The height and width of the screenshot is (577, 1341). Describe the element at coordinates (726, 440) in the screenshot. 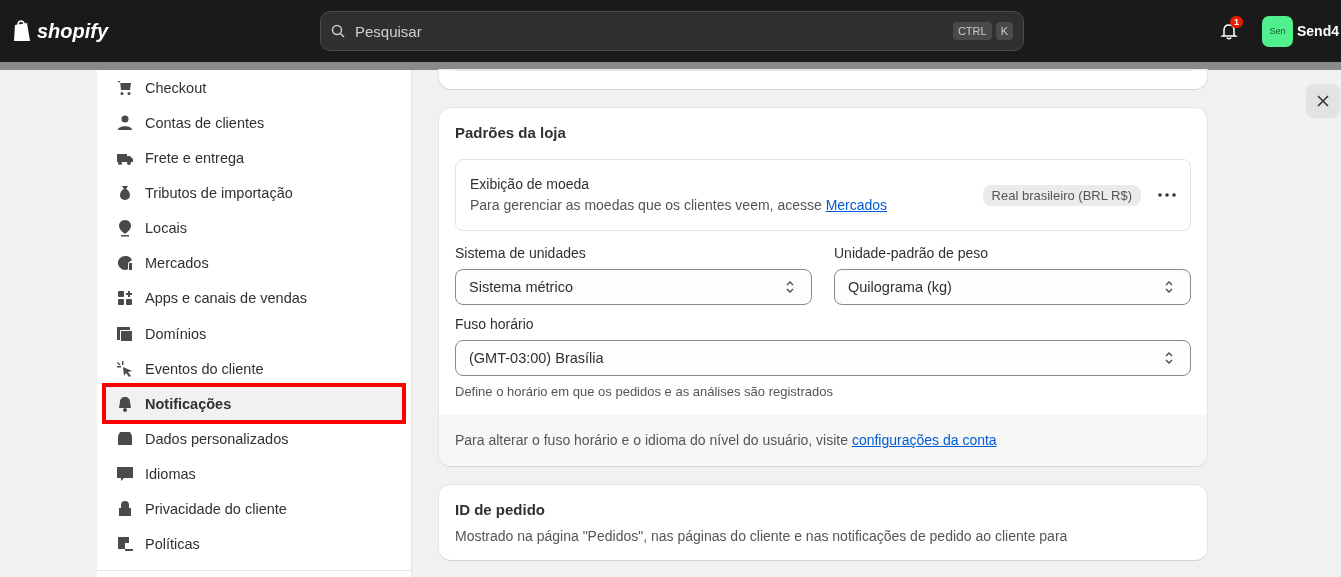

I see `footer-text: Para alterar o fuso horário e o idioma do nível do usuário, visite configurações da conta` at that location.